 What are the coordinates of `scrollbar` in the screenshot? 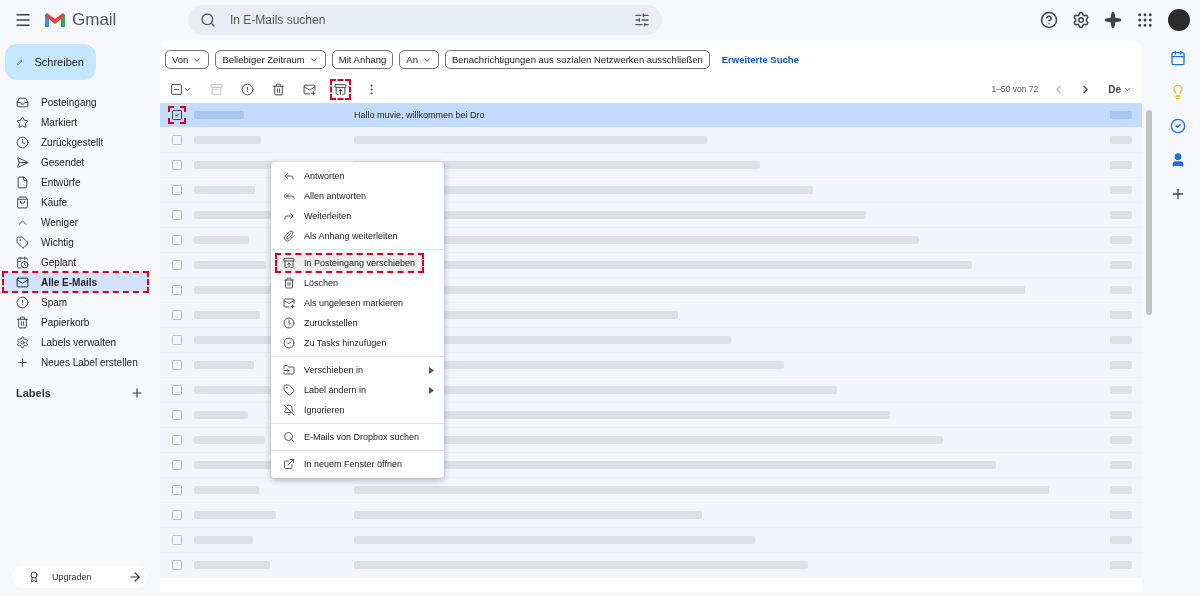 It's located at (1149, 212).